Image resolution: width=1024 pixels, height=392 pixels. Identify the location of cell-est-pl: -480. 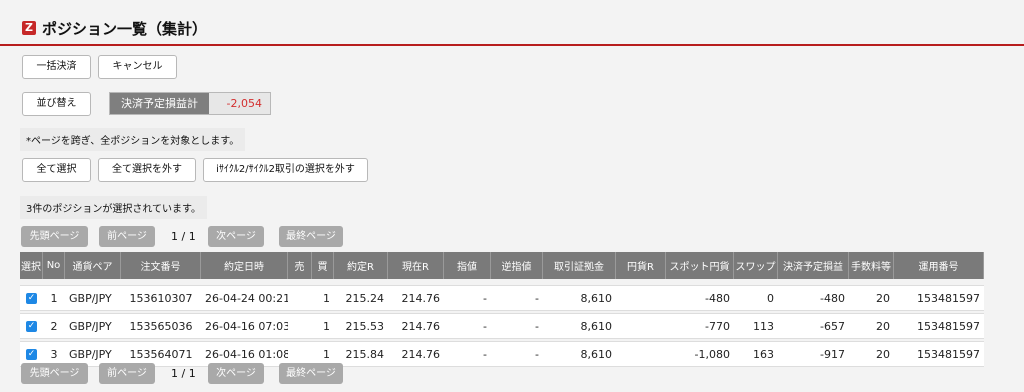
(813, 298).